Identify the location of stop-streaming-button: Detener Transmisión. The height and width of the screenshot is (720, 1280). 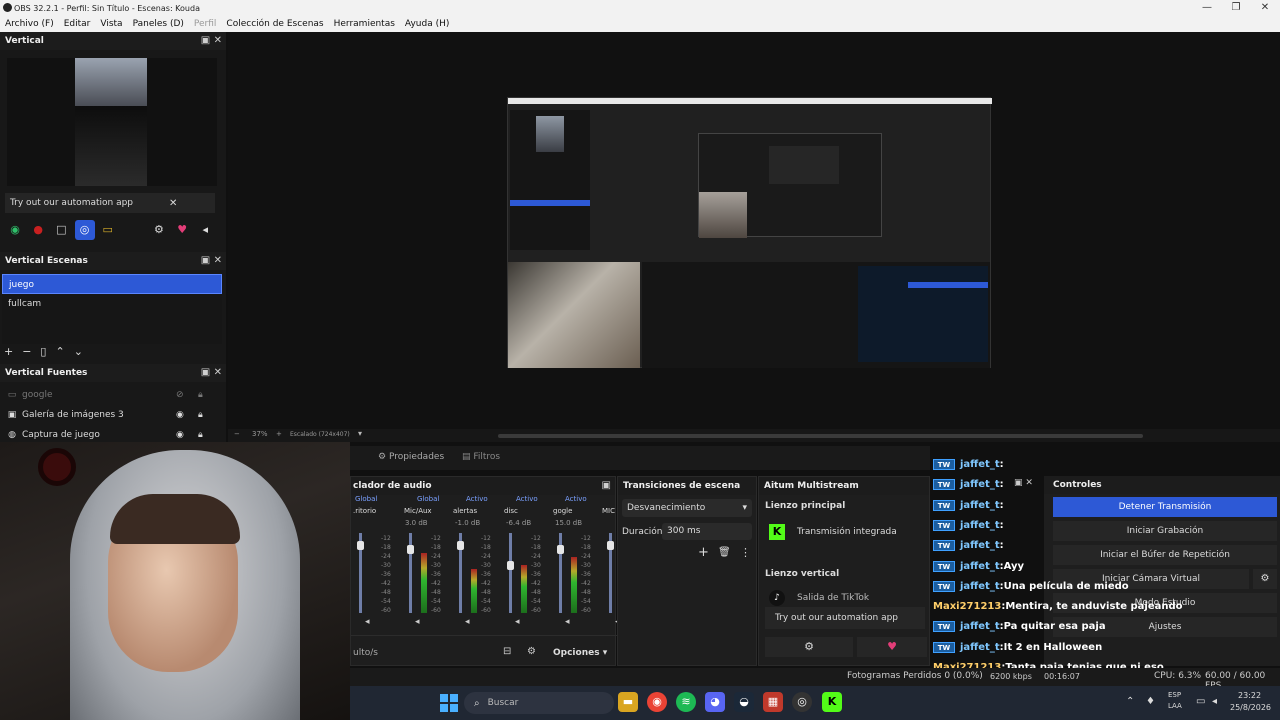
(1165, 507).